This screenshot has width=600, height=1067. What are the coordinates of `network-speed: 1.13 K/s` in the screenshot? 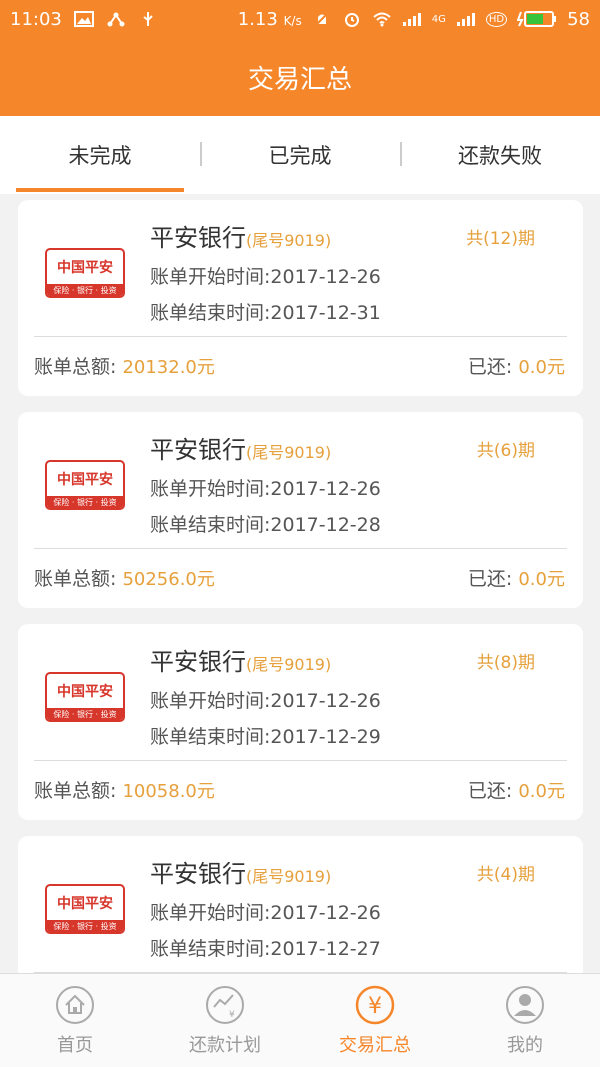 It's located at (269, 19).